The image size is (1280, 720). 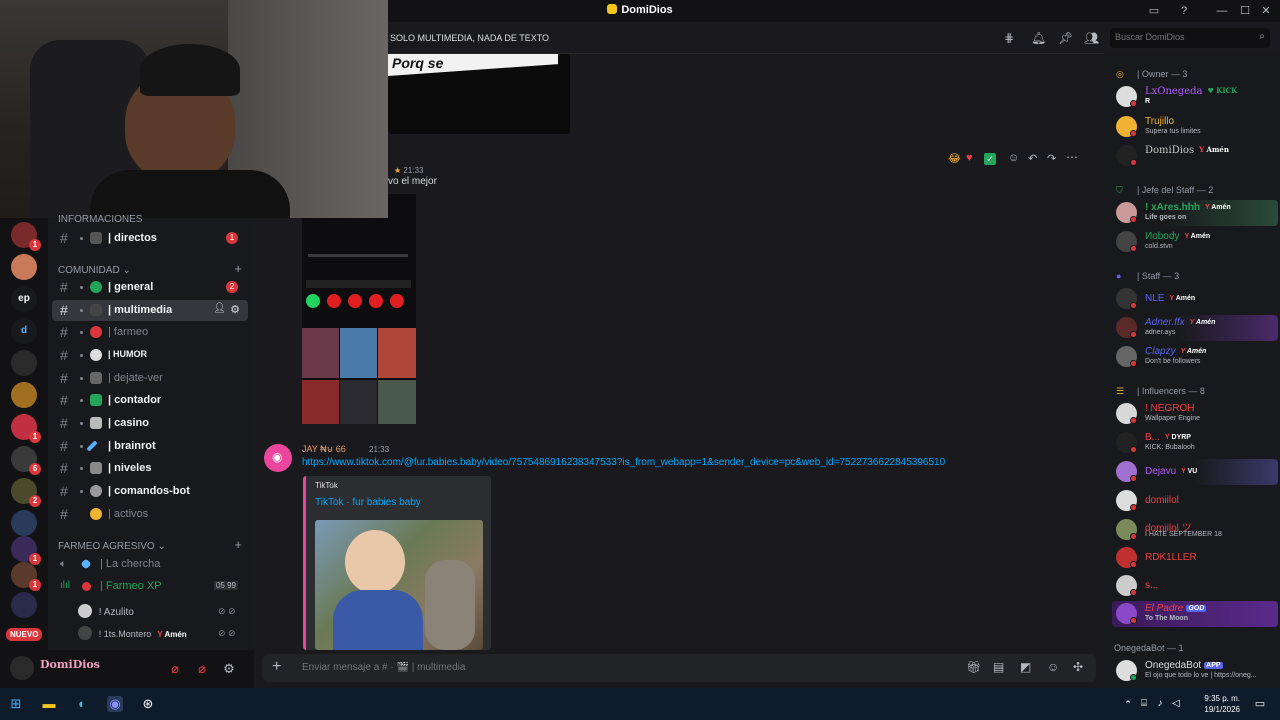 What do you see at coordinates (70, 664) in the screenshot?
I see `username: DomiDios` at bounding box center [70, 664].